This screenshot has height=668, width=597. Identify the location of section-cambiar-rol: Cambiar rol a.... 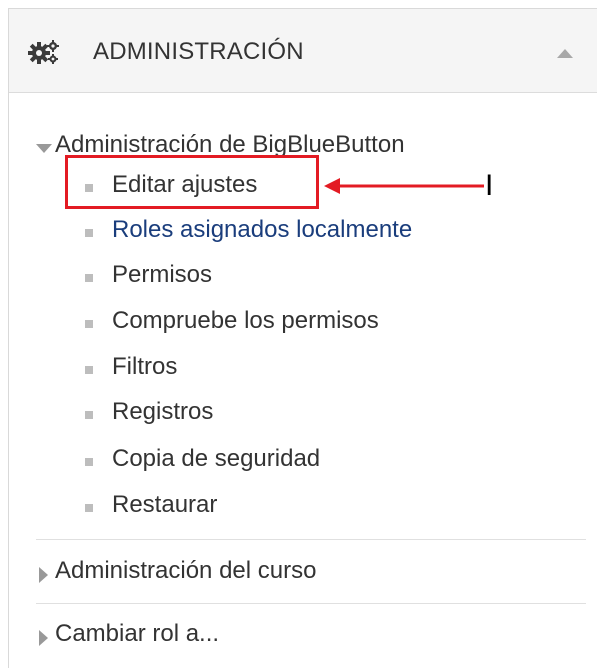
(137, 634).